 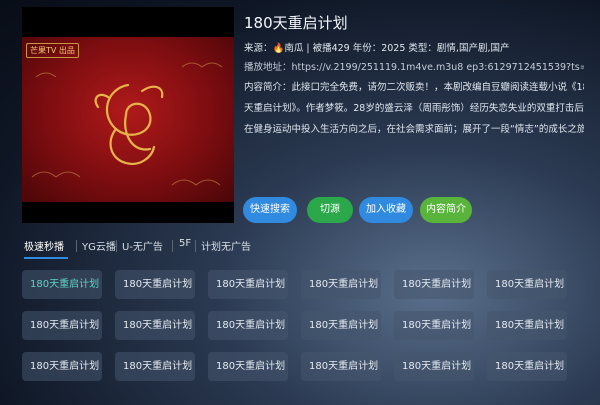 What do you see at coordinates (226, 245) in the screenshot?
I see `tab-source-5: 计划无广告` at bounding box center [226, 245].